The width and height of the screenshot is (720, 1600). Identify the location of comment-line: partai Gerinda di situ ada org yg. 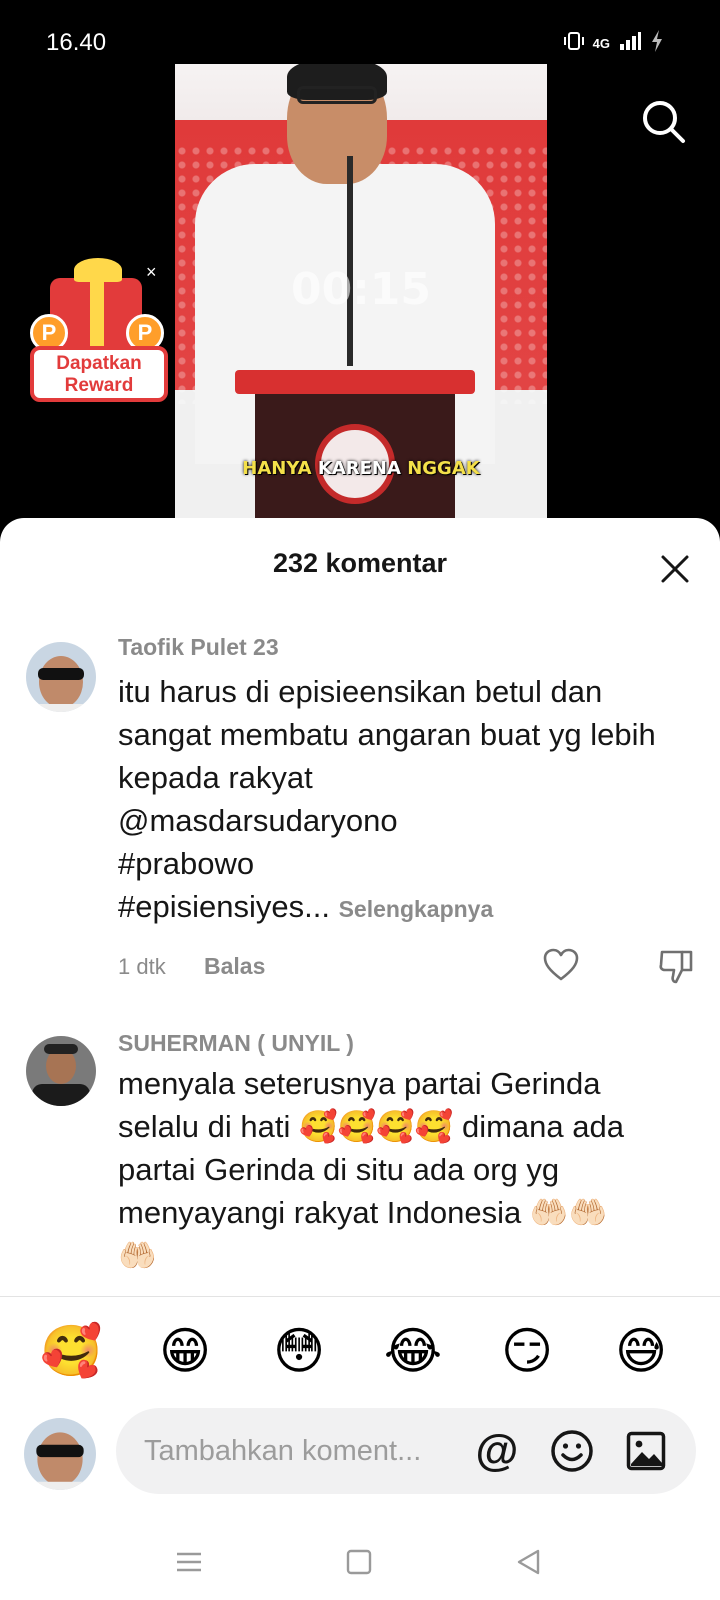
(339, 1169).